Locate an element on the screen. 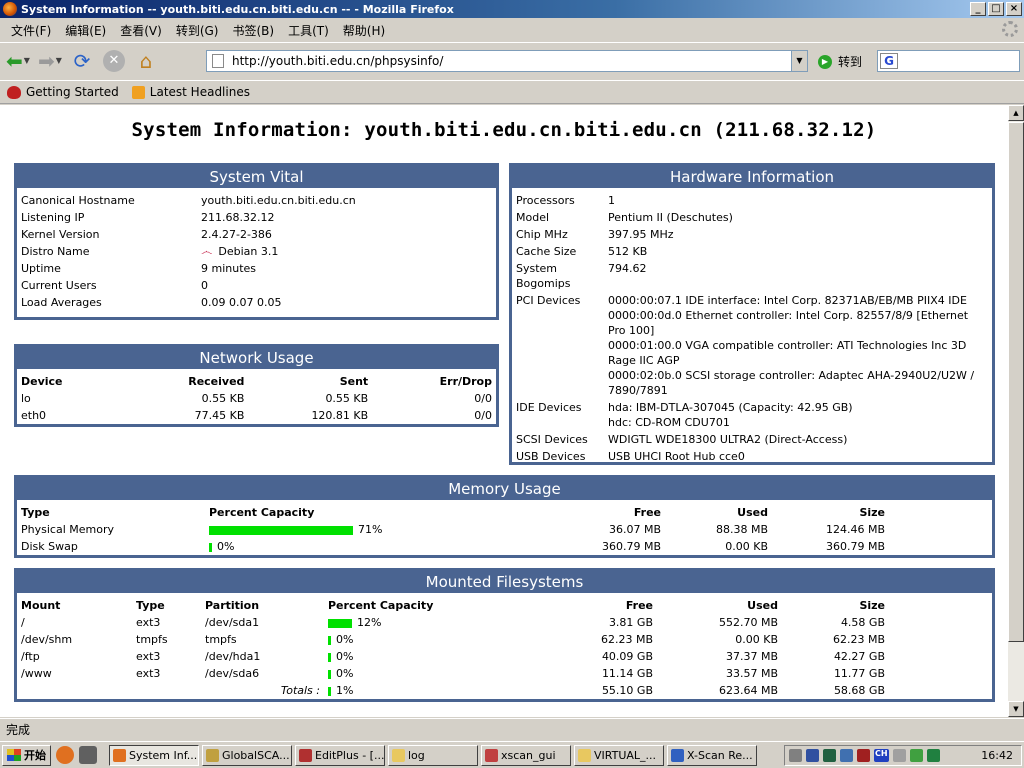  search-input: G is located at coordinates (948, 61).